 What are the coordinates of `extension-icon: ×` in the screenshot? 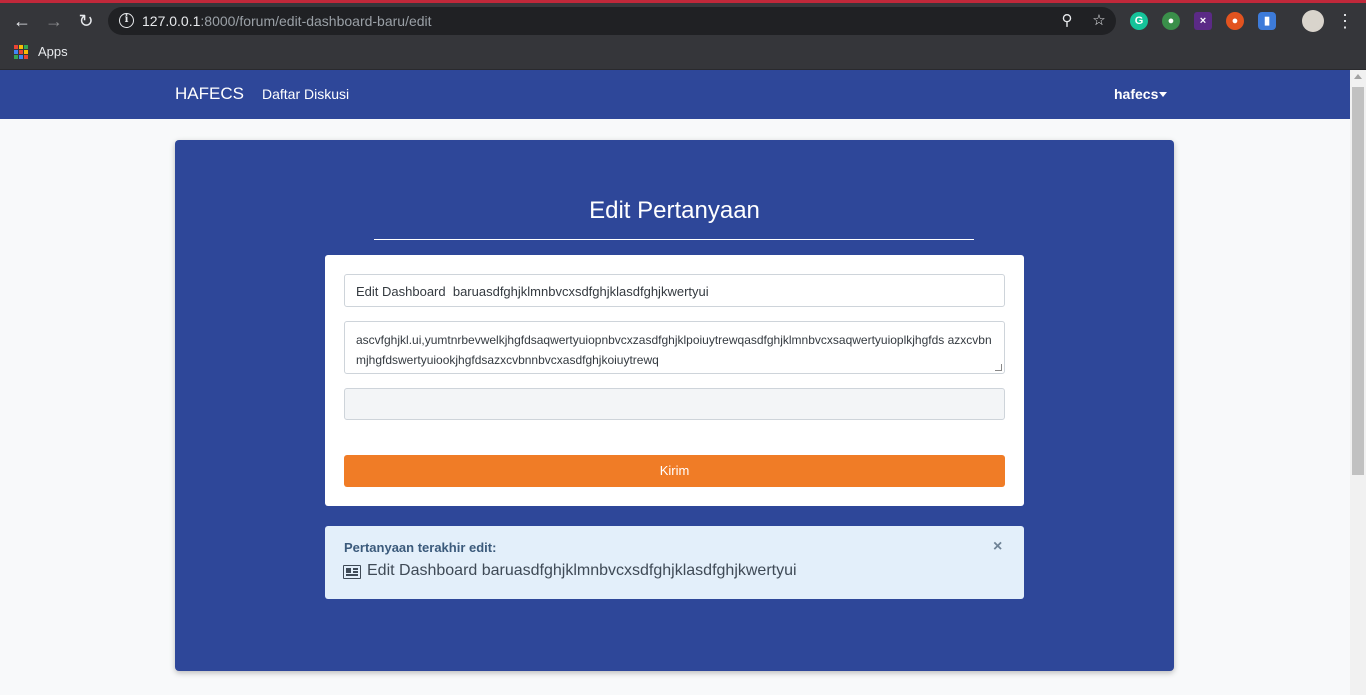 It's located at (1203, 21).